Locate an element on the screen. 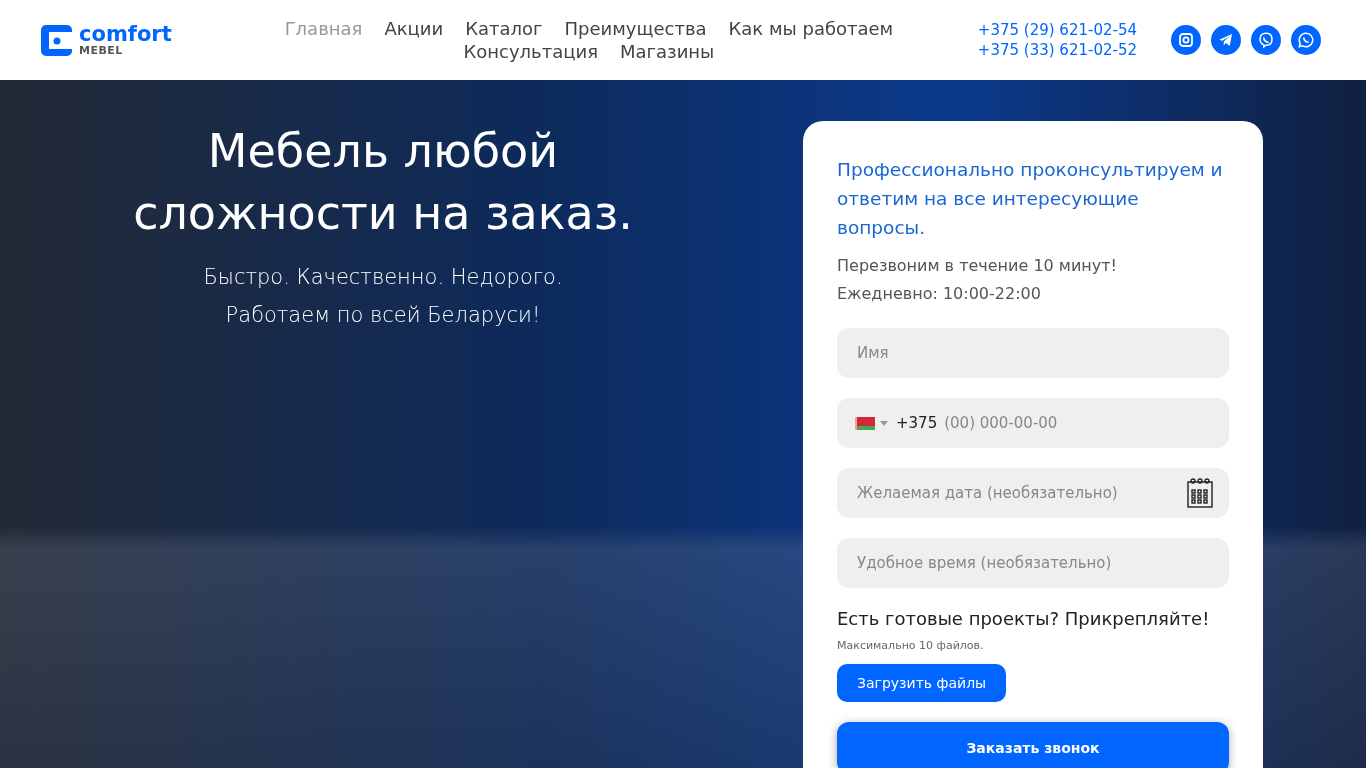  chat-phone-icon is located at coordinates (1306, 40).